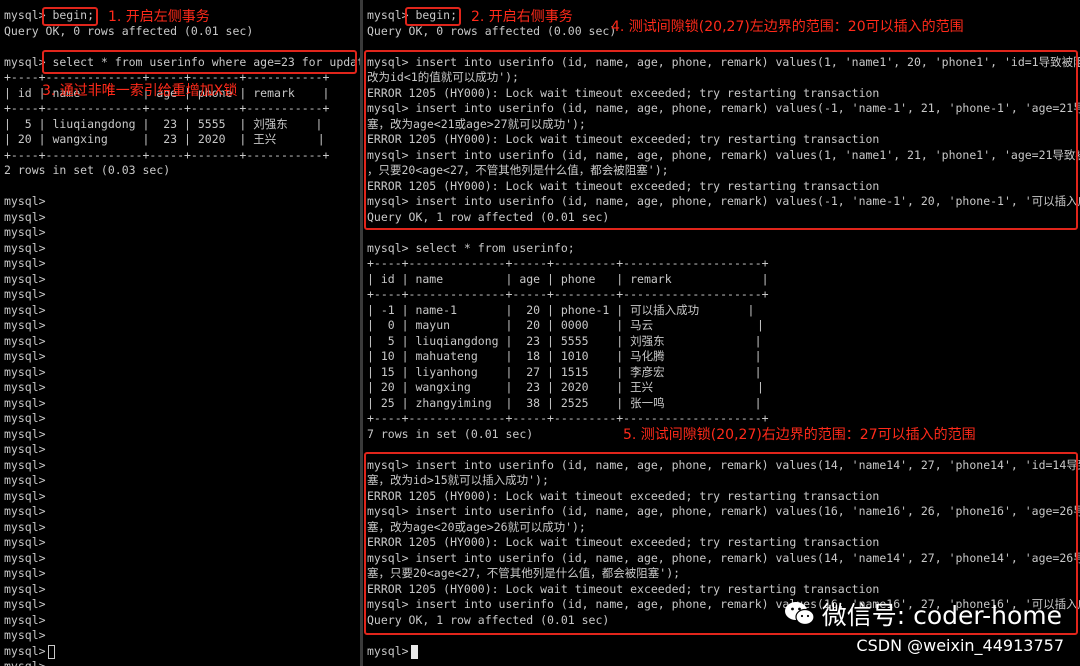 The image size is (1080, 666). I want to click on wechat-watermark: 微信号: coder-home, so click(923, 614).